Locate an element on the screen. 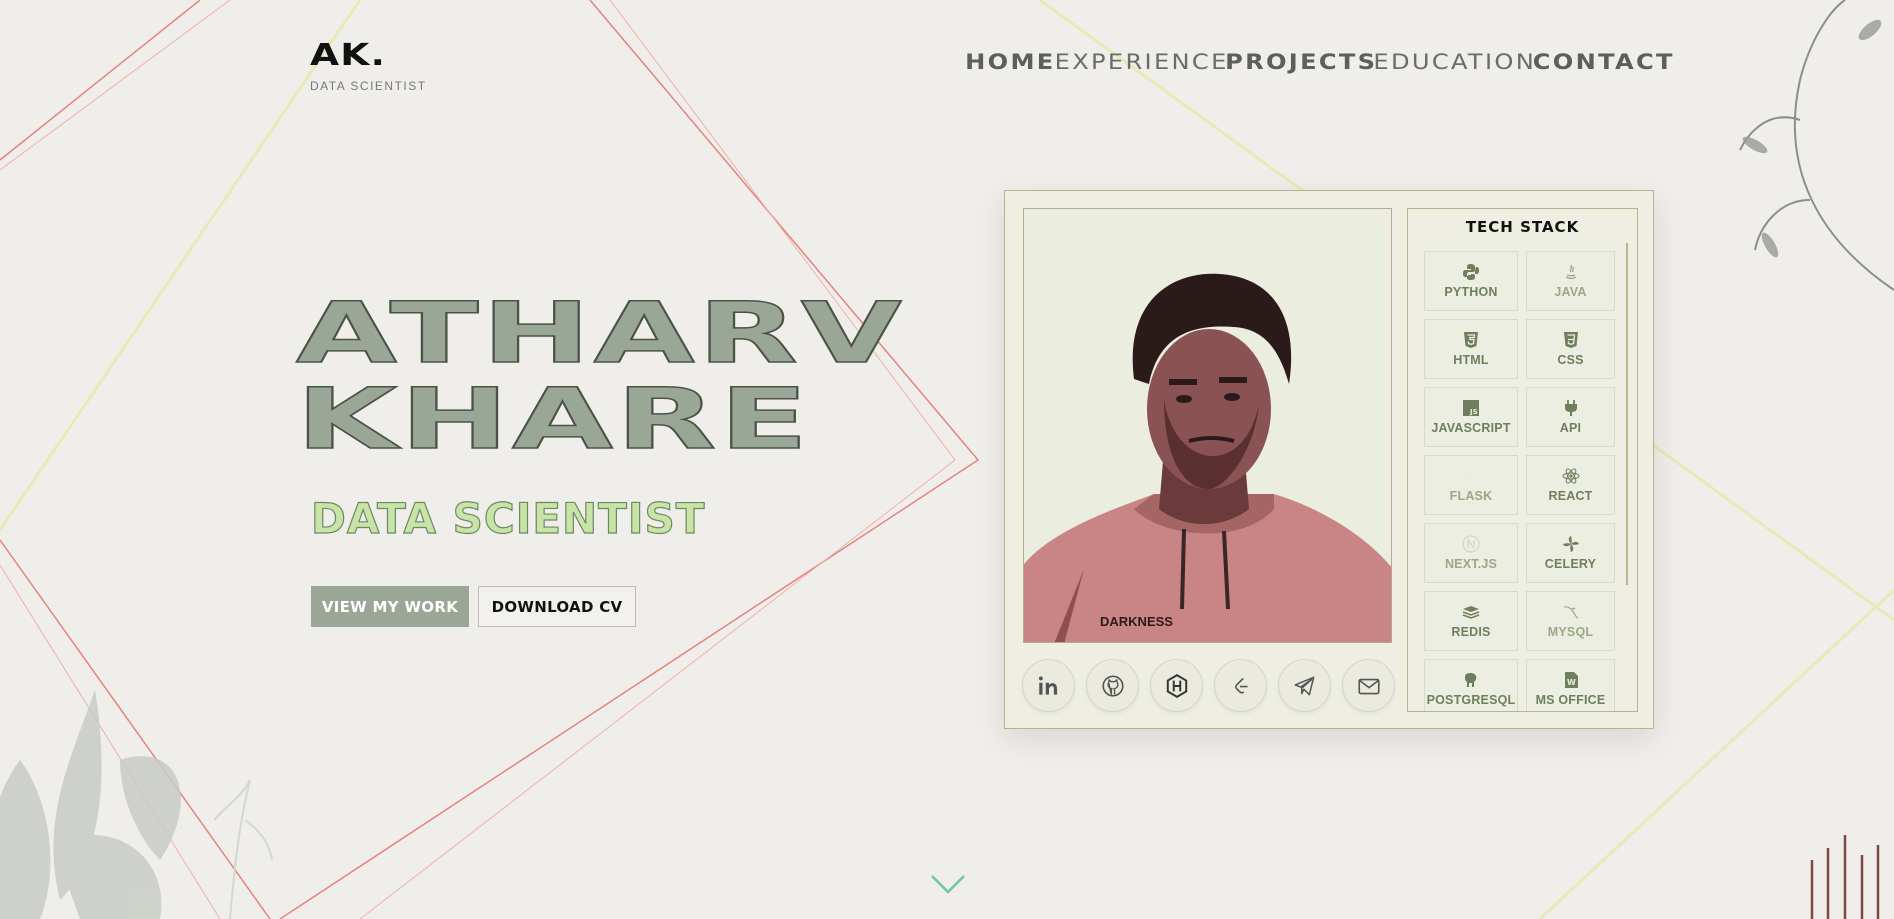  tech-stack-title: TECH STACK is located at coordinates (1522, 227).